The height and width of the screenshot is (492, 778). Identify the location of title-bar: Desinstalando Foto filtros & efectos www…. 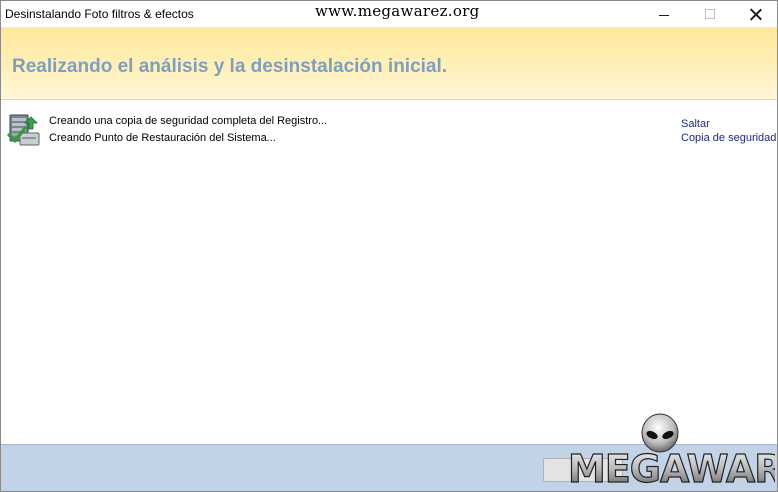
(389, 14).